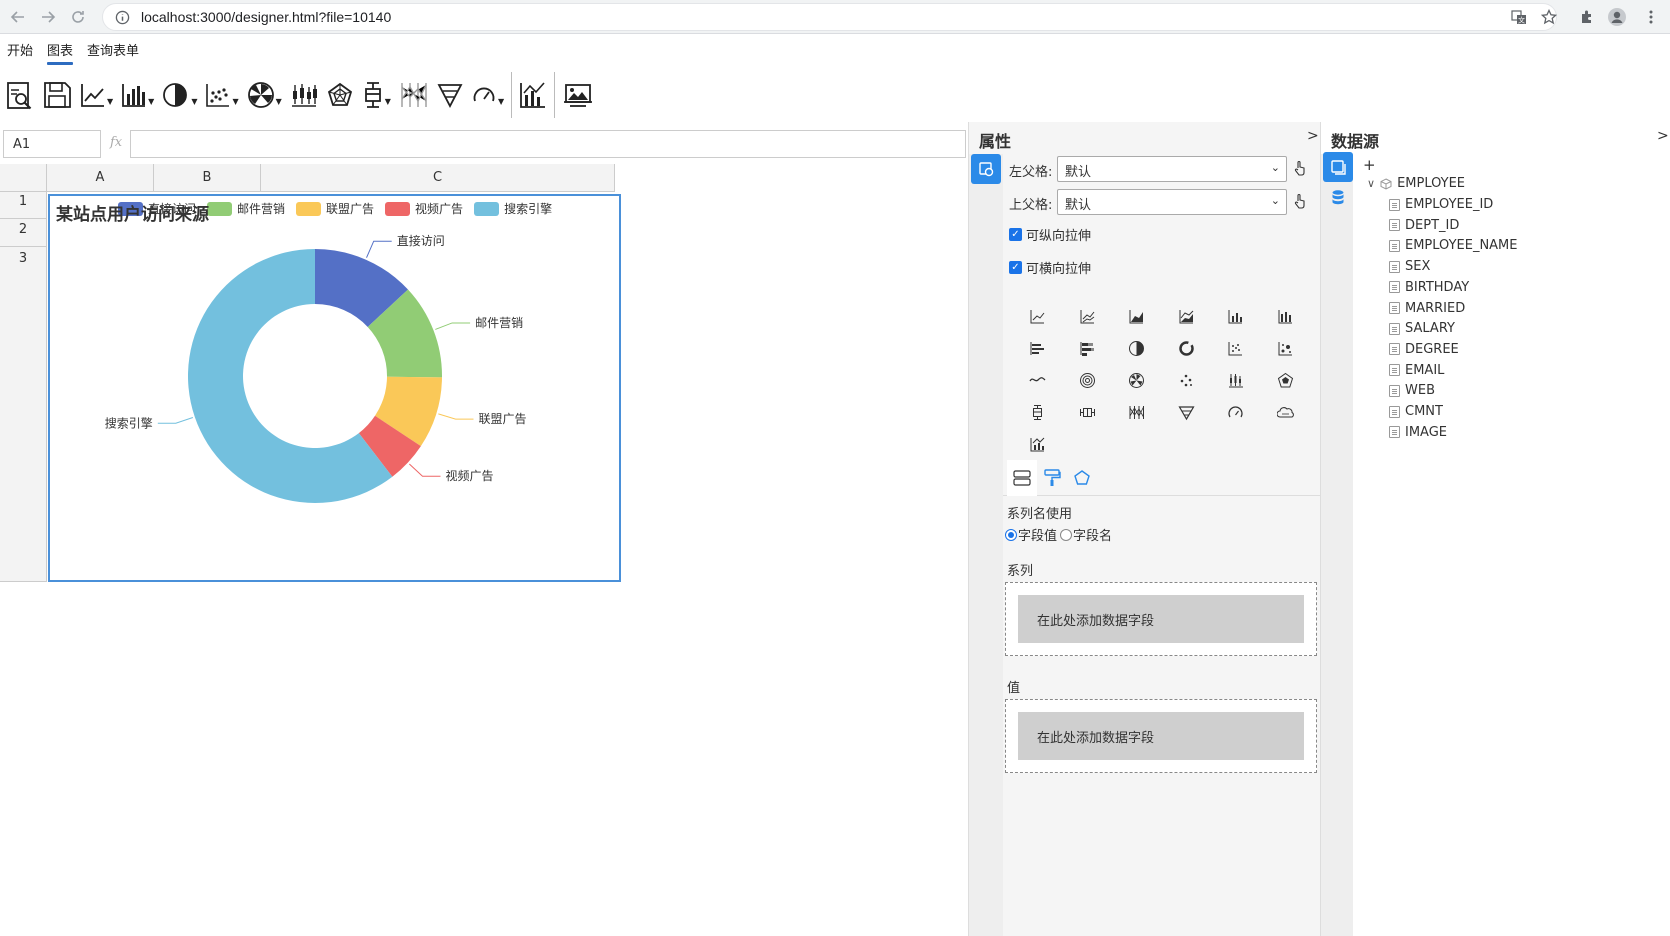 The image size is (1670, 936). What do you see at coordinates (1422, 328) in the screenshot?
I see `field-item: SALARY` at bounding box center [1422, 328].